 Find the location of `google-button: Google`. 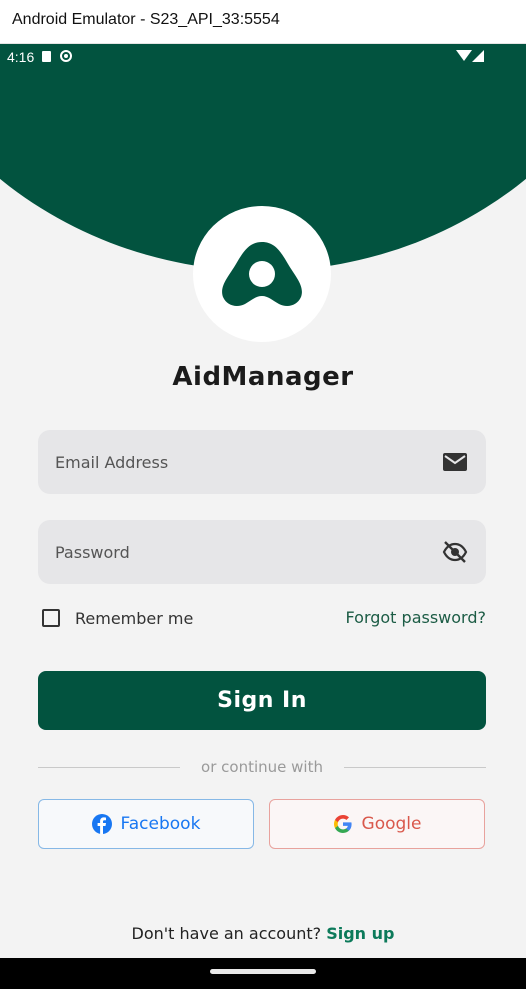

google-button: Google is located at coordinates (377, 824).